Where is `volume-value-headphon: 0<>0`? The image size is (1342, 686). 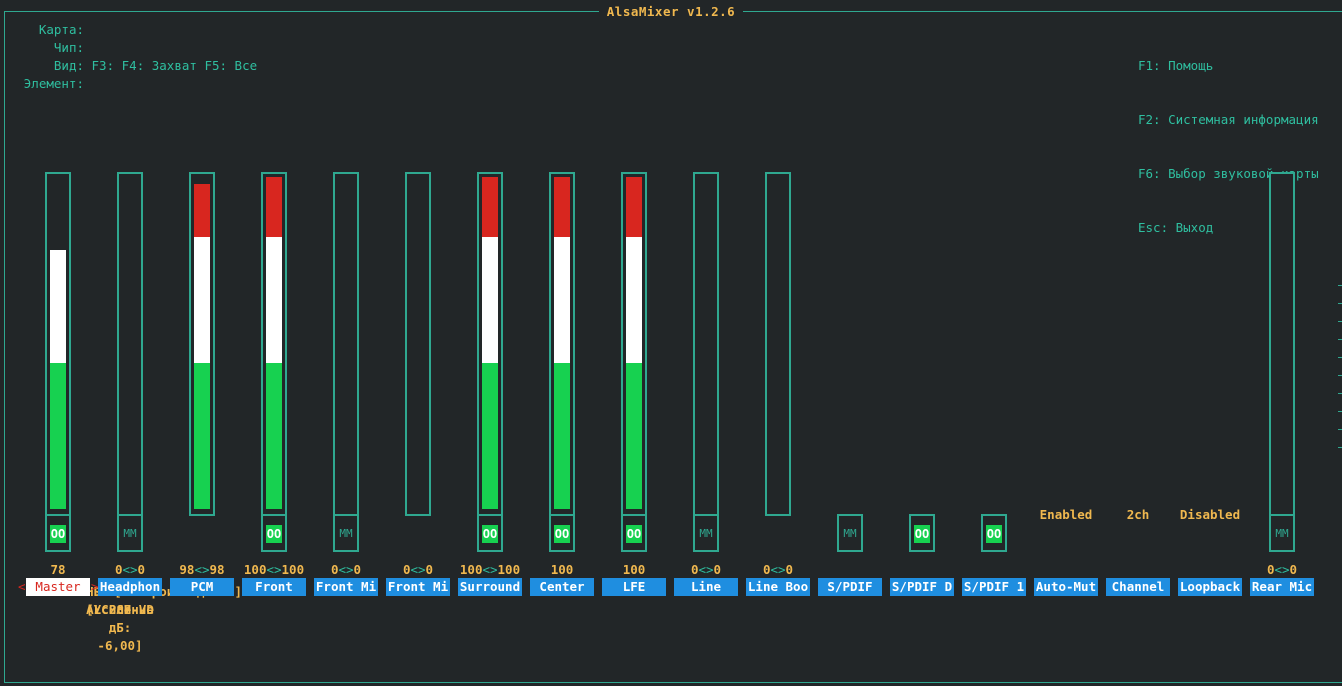
volume-value-headphon: 0<>0 is located at coordinates (130, 569).